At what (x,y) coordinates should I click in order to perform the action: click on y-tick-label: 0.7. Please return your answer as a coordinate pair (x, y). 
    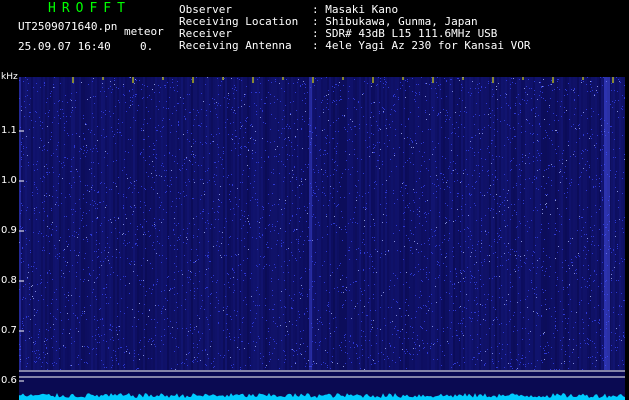
    Looking at the image, I should click on (9, 330).